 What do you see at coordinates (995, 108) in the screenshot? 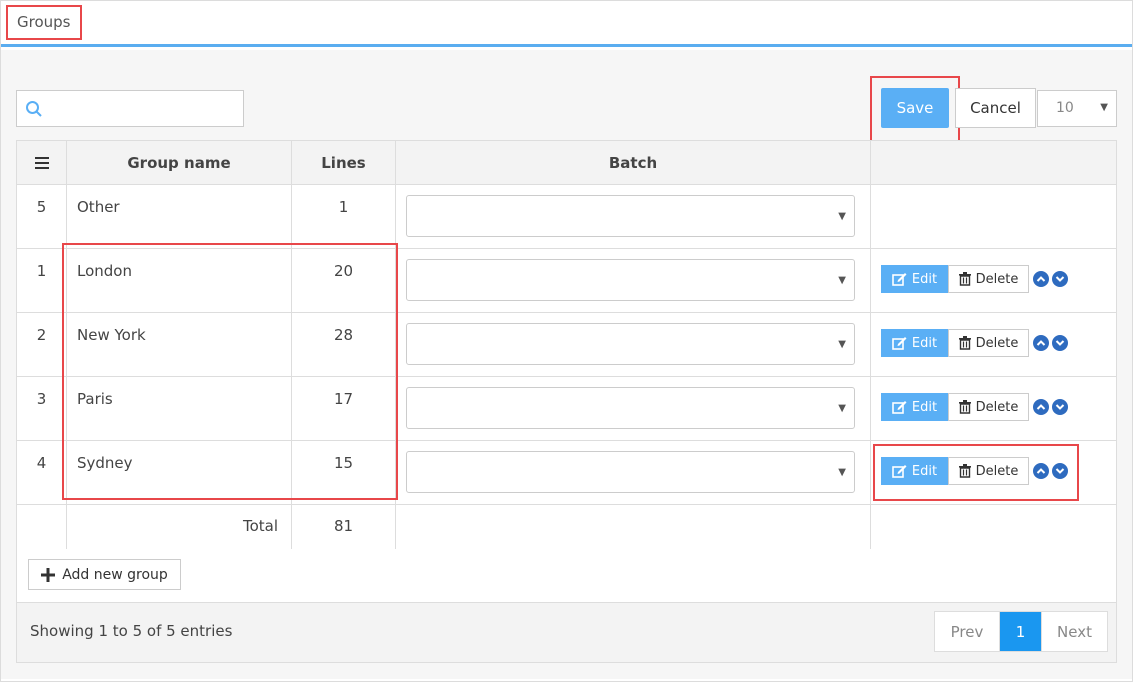
I see `cancel-button: Cancel` at bounding box center [995, 108].